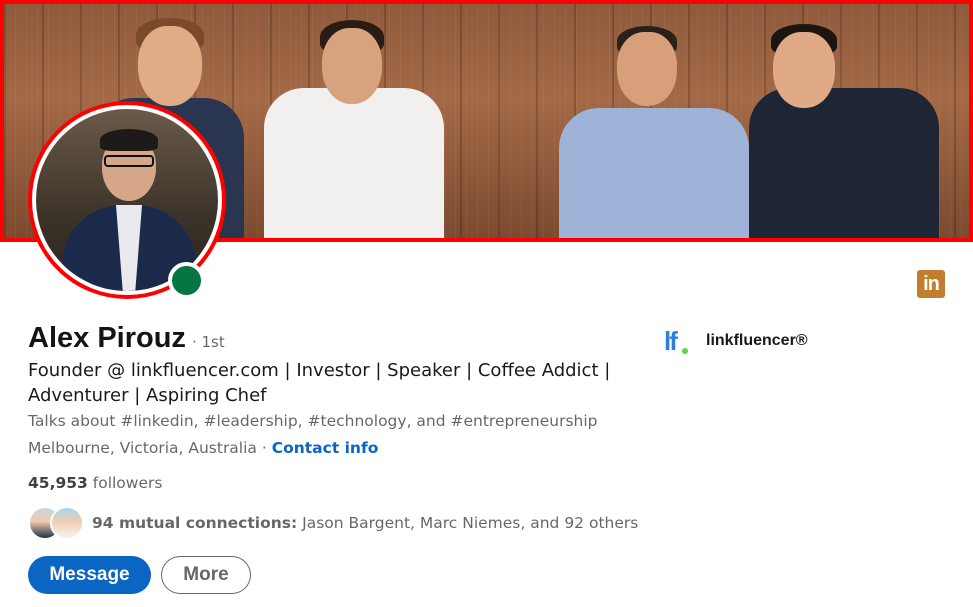 Image resolution: width=973 pixels, height=607 pixels. I want to click on more-button: More, so click(206, 575).